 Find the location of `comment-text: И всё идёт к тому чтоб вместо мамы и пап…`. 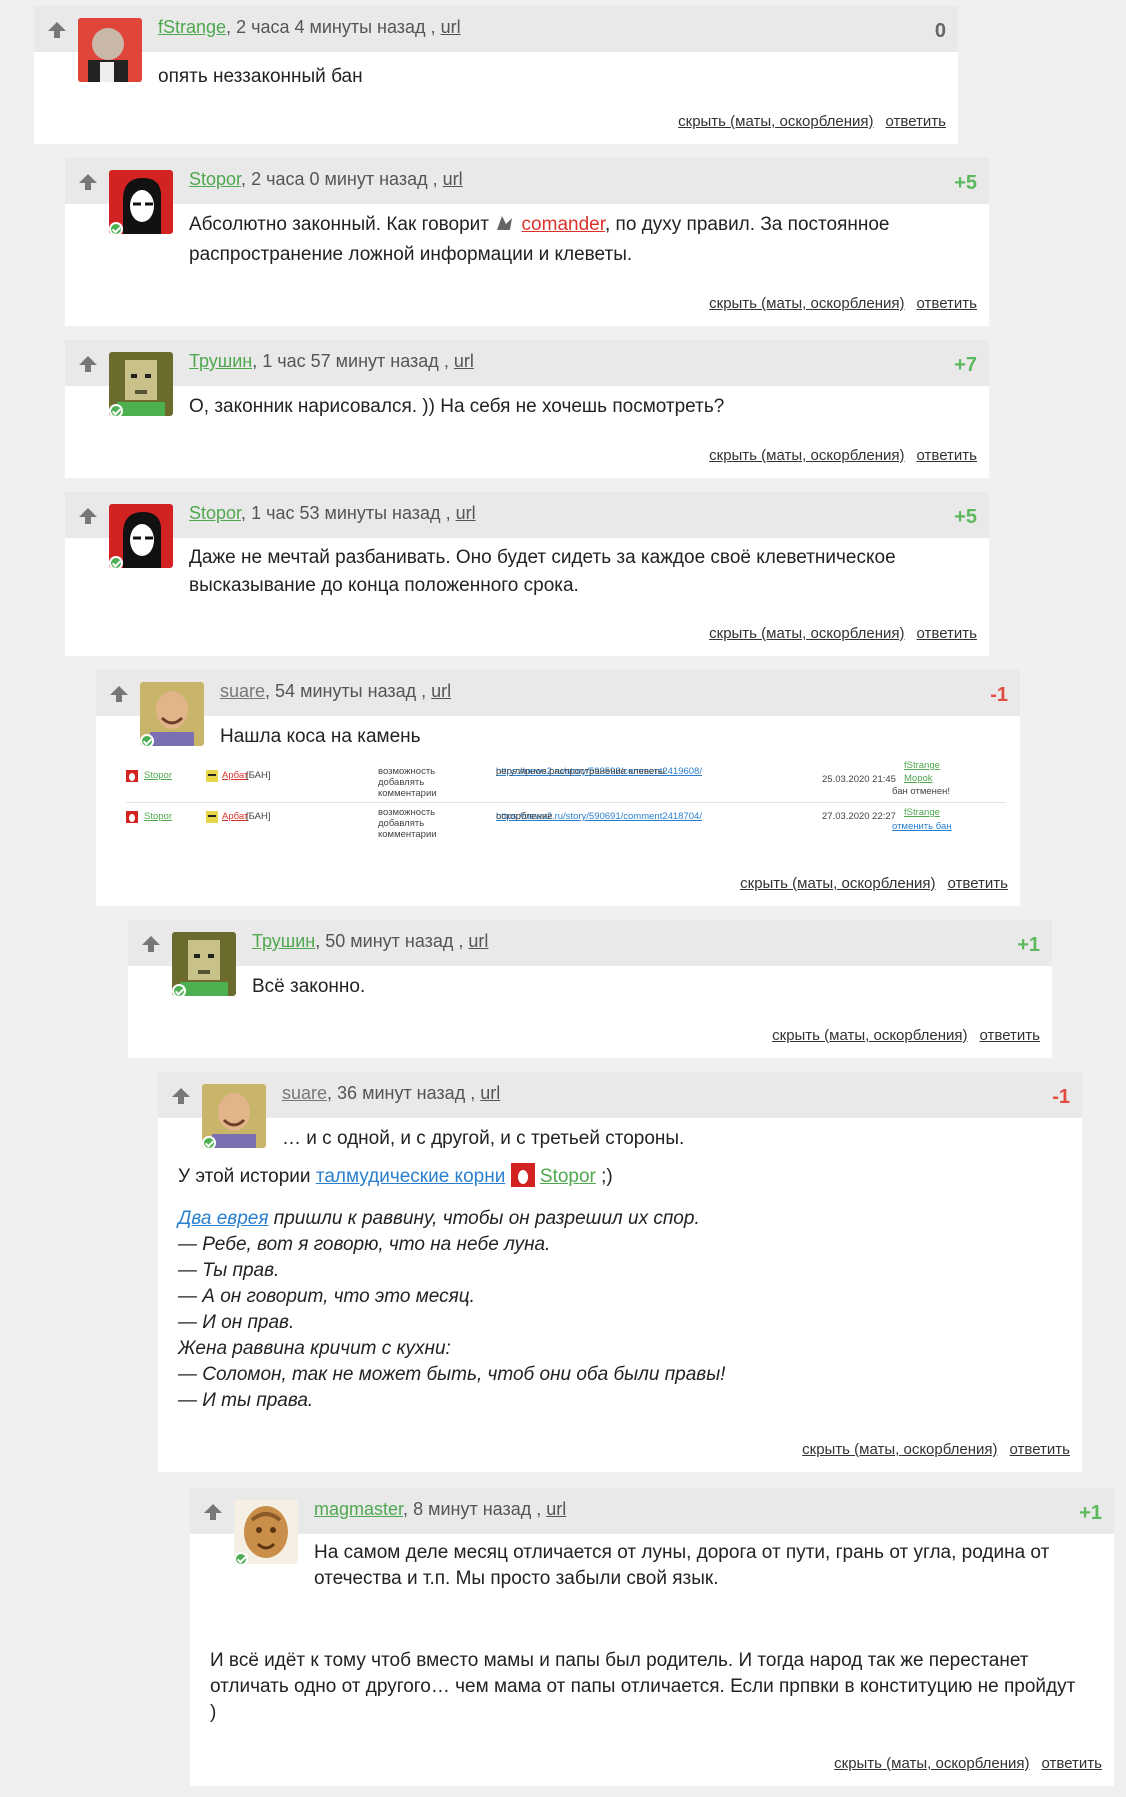

comment-text: И всё идёт к тому чтоб вместо мамы и пап… is located at coordinates (643, 1686).